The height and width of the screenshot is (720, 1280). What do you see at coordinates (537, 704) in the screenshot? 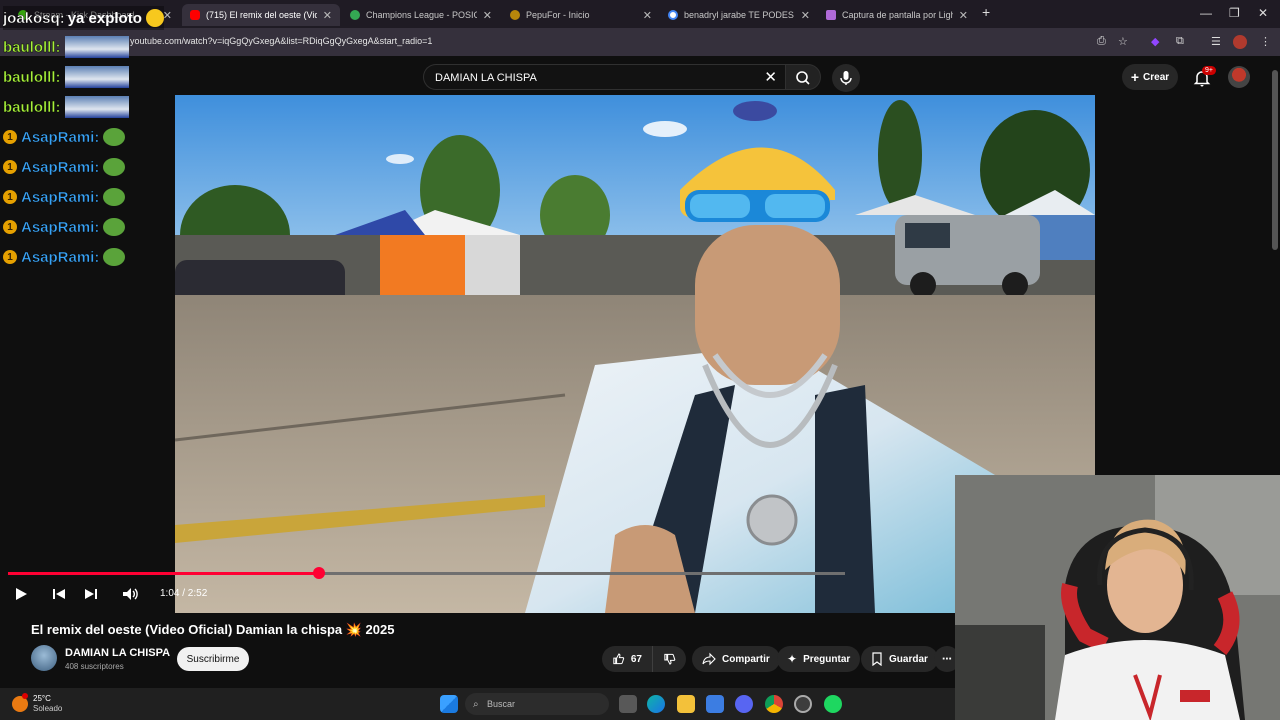
I see `taskbar-search-input: ⌕ Buscar` at bounding box center [537, 704].